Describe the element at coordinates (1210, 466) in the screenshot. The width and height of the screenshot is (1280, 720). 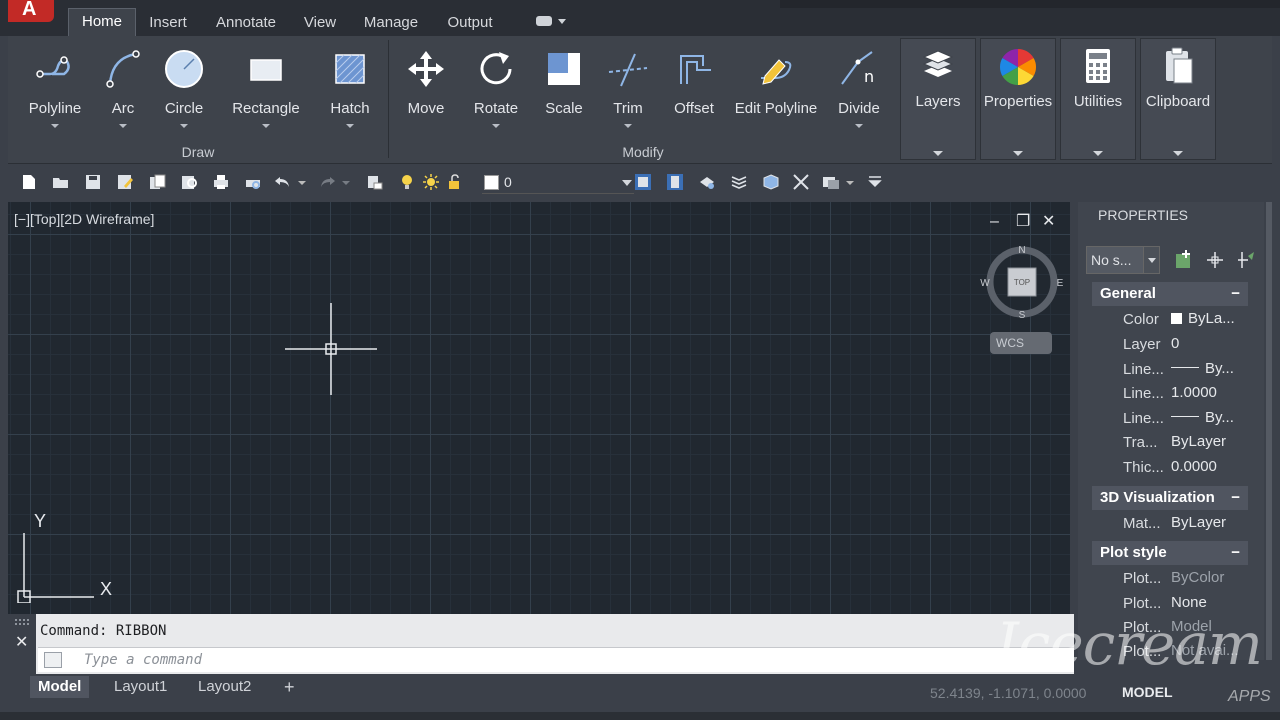
I see `property-value: 0.0000` at that location.